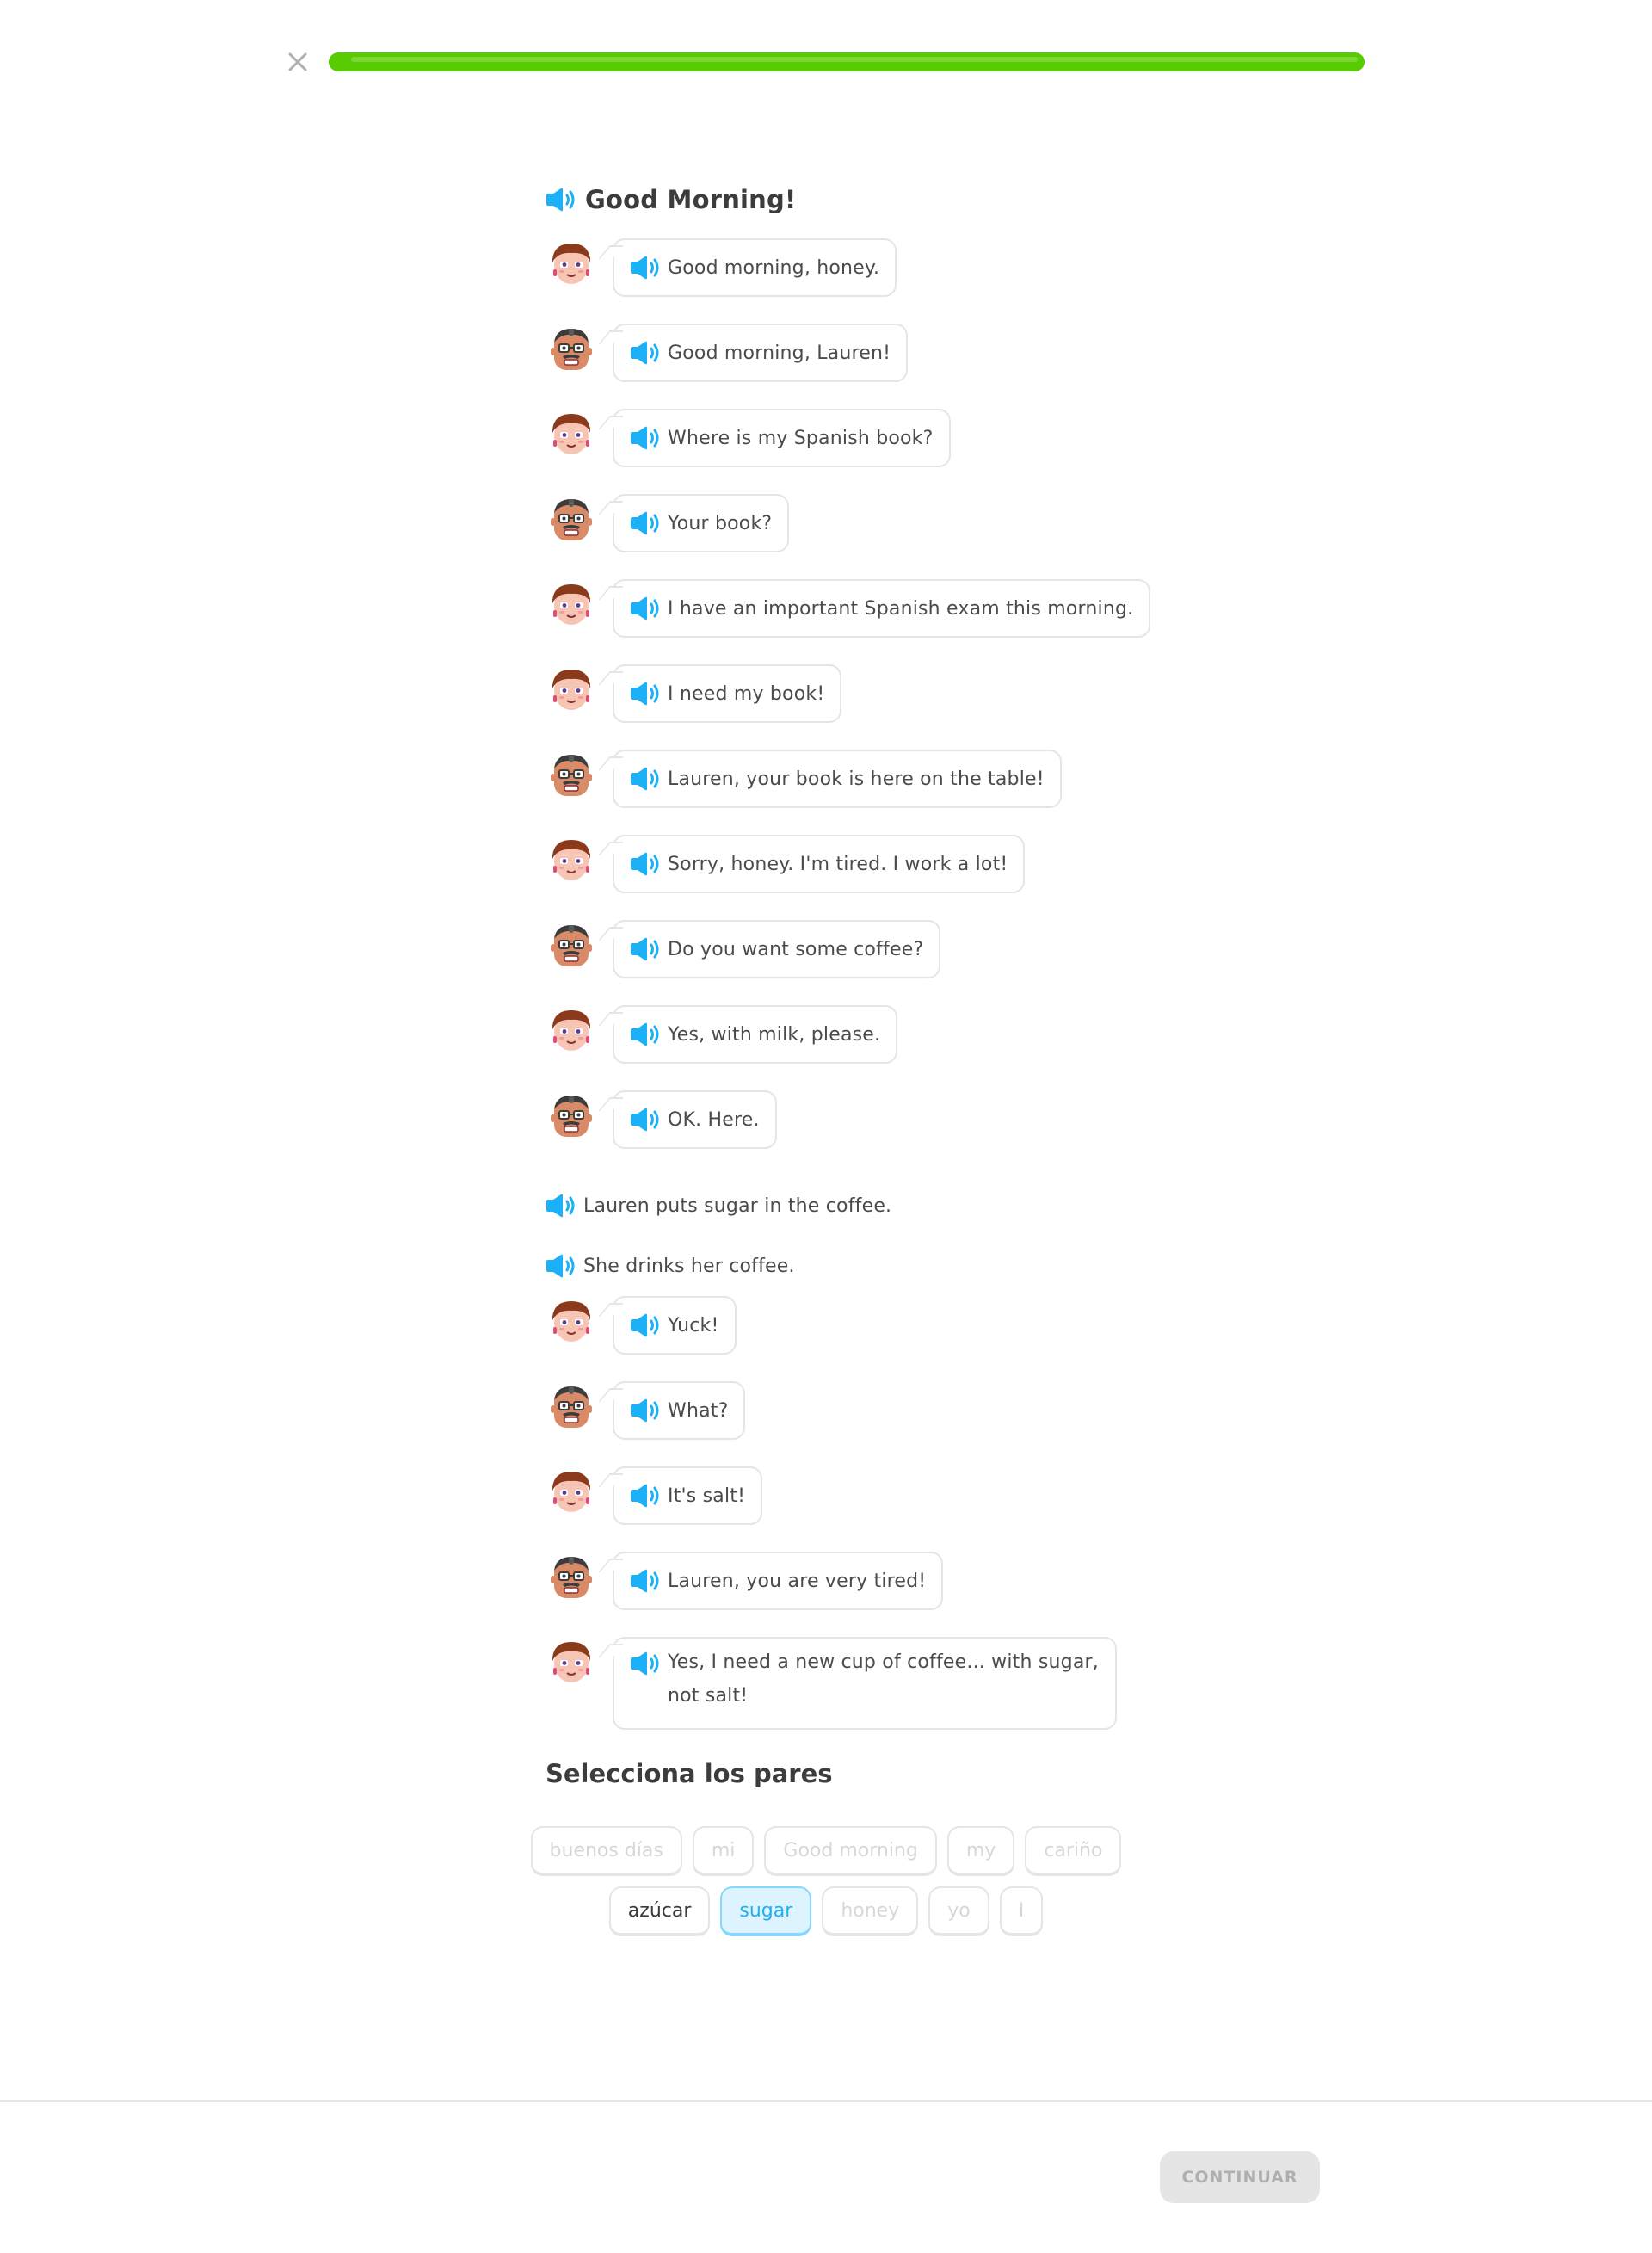 Image resolution: width=1652 pixels, height=2253 pixels. I want to click on dialogue-text: Your book?, so click(720, 523).